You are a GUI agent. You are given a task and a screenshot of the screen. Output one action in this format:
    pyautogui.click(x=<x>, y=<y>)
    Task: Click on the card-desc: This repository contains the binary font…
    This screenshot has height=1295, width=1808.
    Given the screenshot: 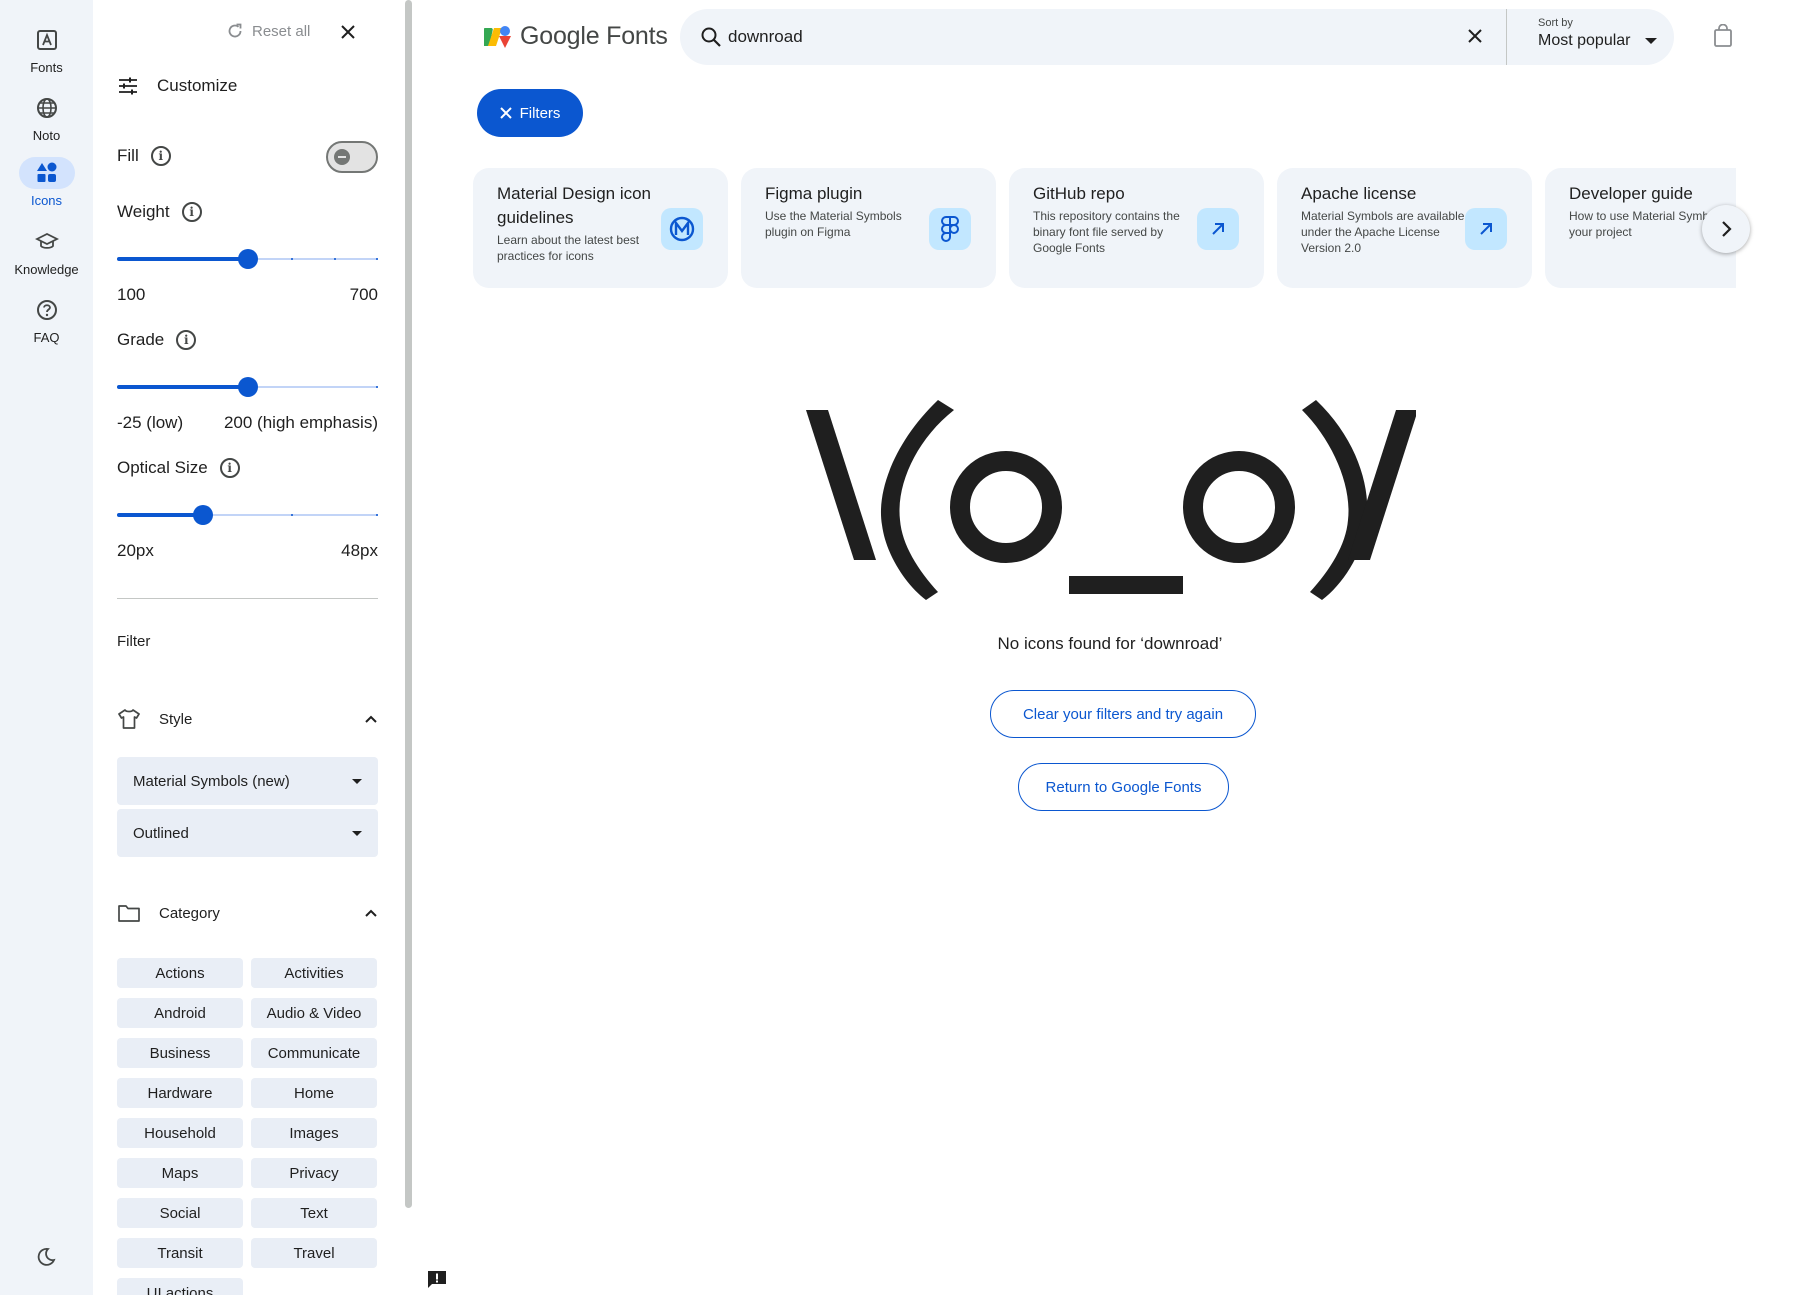 What is the action you would take?
    pyautogui.click(x=1106, y=232)
    